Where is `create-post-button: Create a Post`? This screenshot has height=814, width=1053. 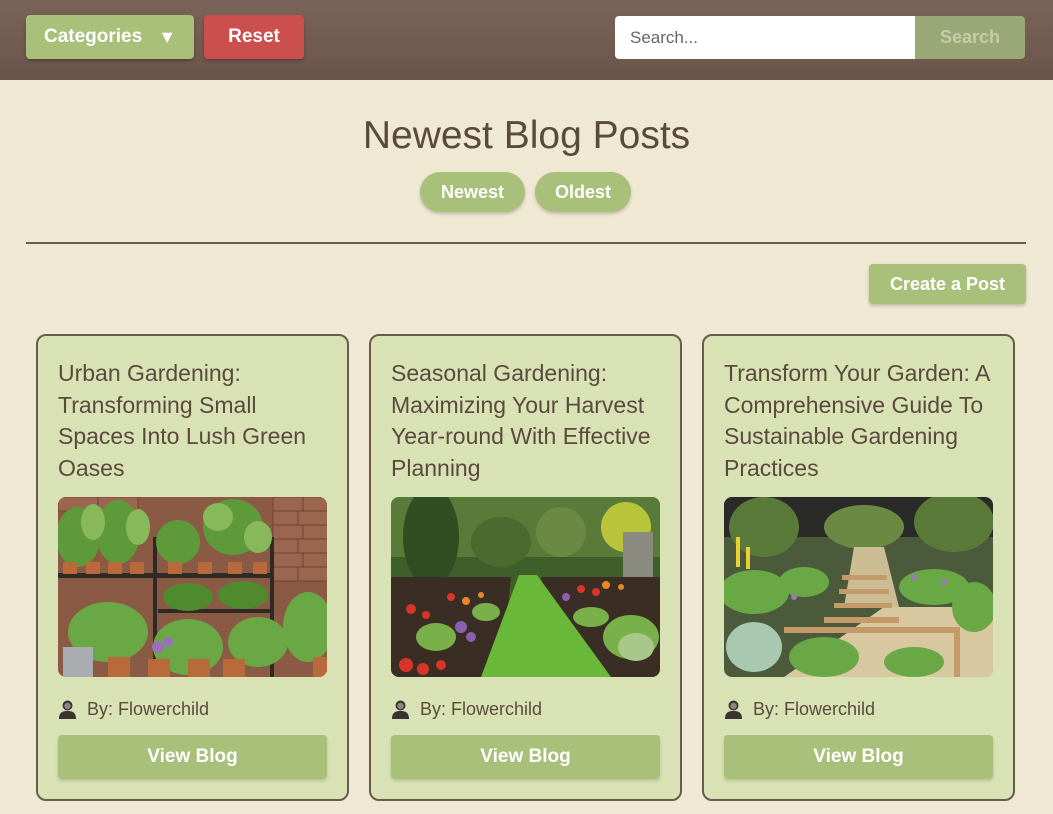
create-post-button: Create a Post is located at coordinates (947, 284).